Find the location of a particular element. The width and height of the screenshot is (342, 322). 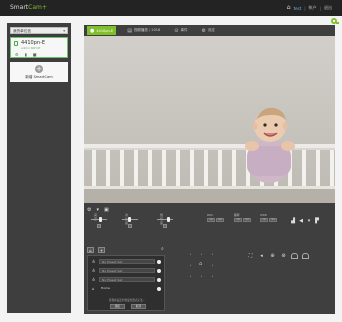

settings-gear-icon is located at coordinates (335, 21).